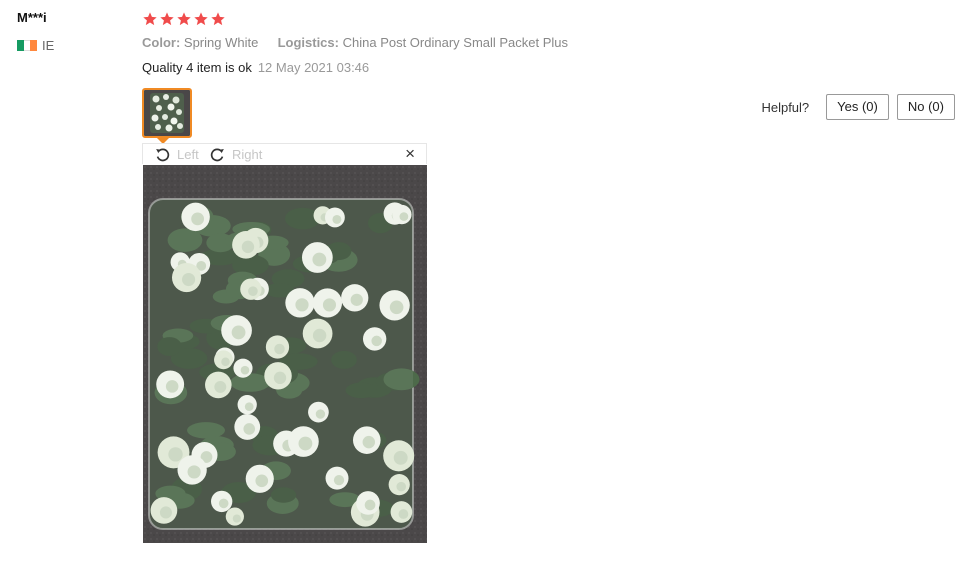 Image resolution: width=974 pixels, height=562 pixels. What do you see at coordinates (161, 42) in the screenshot?
I see `color-attr-label: Color:` at bounding box center [161, 42].